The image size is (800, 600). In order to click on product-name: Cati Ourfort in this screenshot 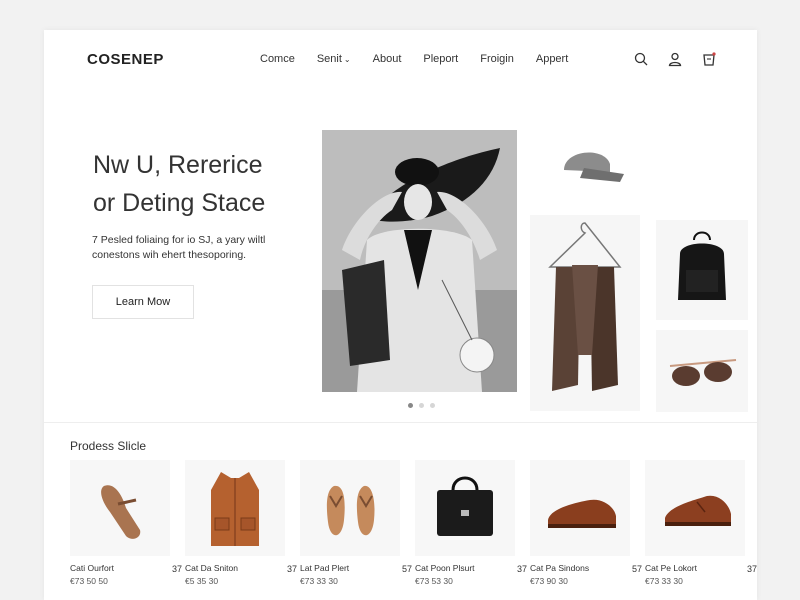, I will do `click(92, 568)`.